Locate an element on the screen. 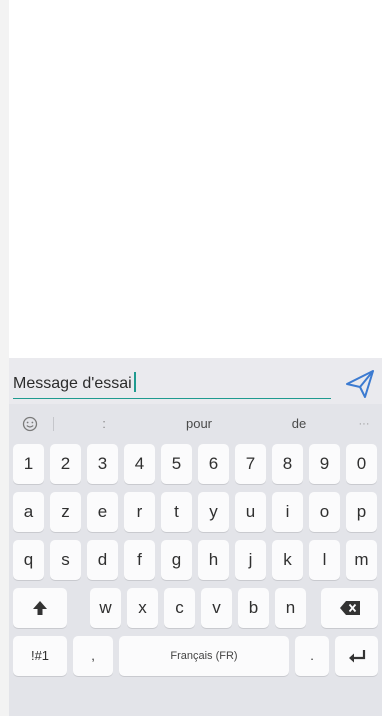  suggestion-divider is located at coordinates (53, 424).